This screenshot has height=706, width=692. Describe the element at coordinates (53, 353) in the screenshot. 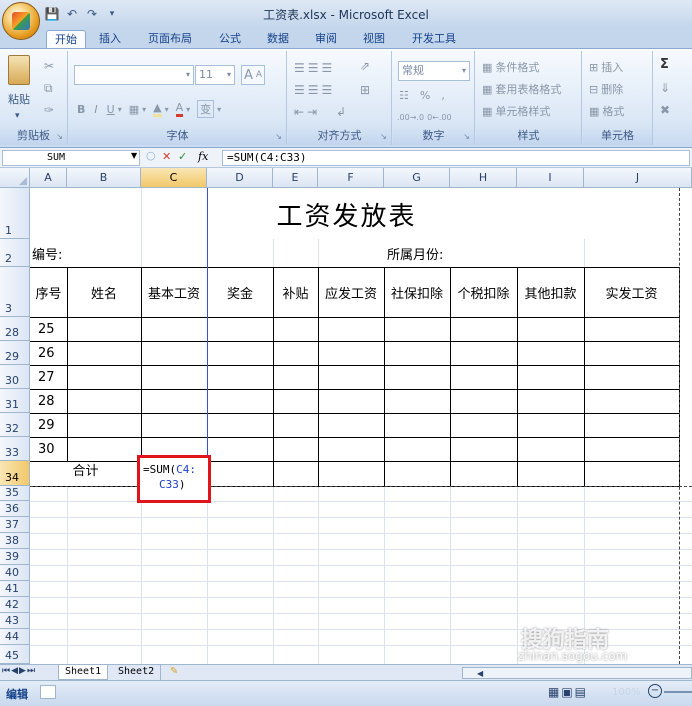

I see `seq-cell: 26` at that location.